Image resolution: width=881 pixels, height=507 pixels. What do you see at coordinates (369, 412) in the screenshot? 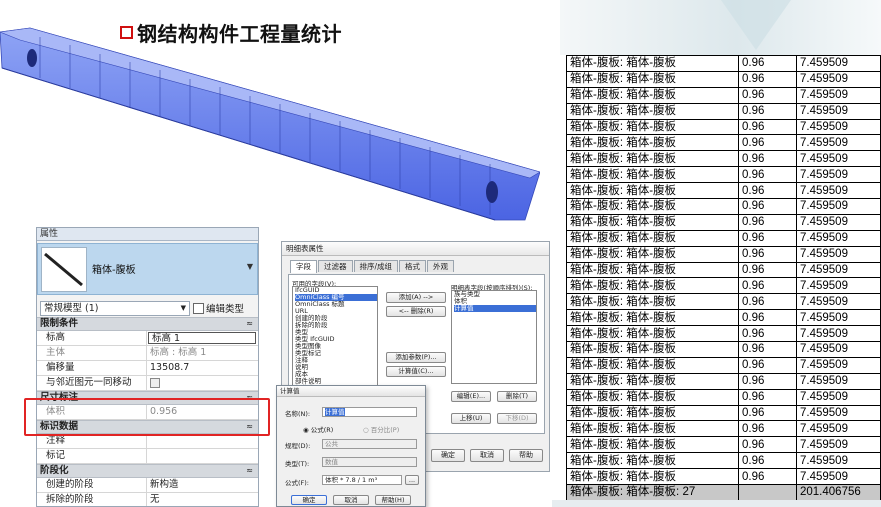
I see `name-input: 计算值` at bounding box center [369, 412].